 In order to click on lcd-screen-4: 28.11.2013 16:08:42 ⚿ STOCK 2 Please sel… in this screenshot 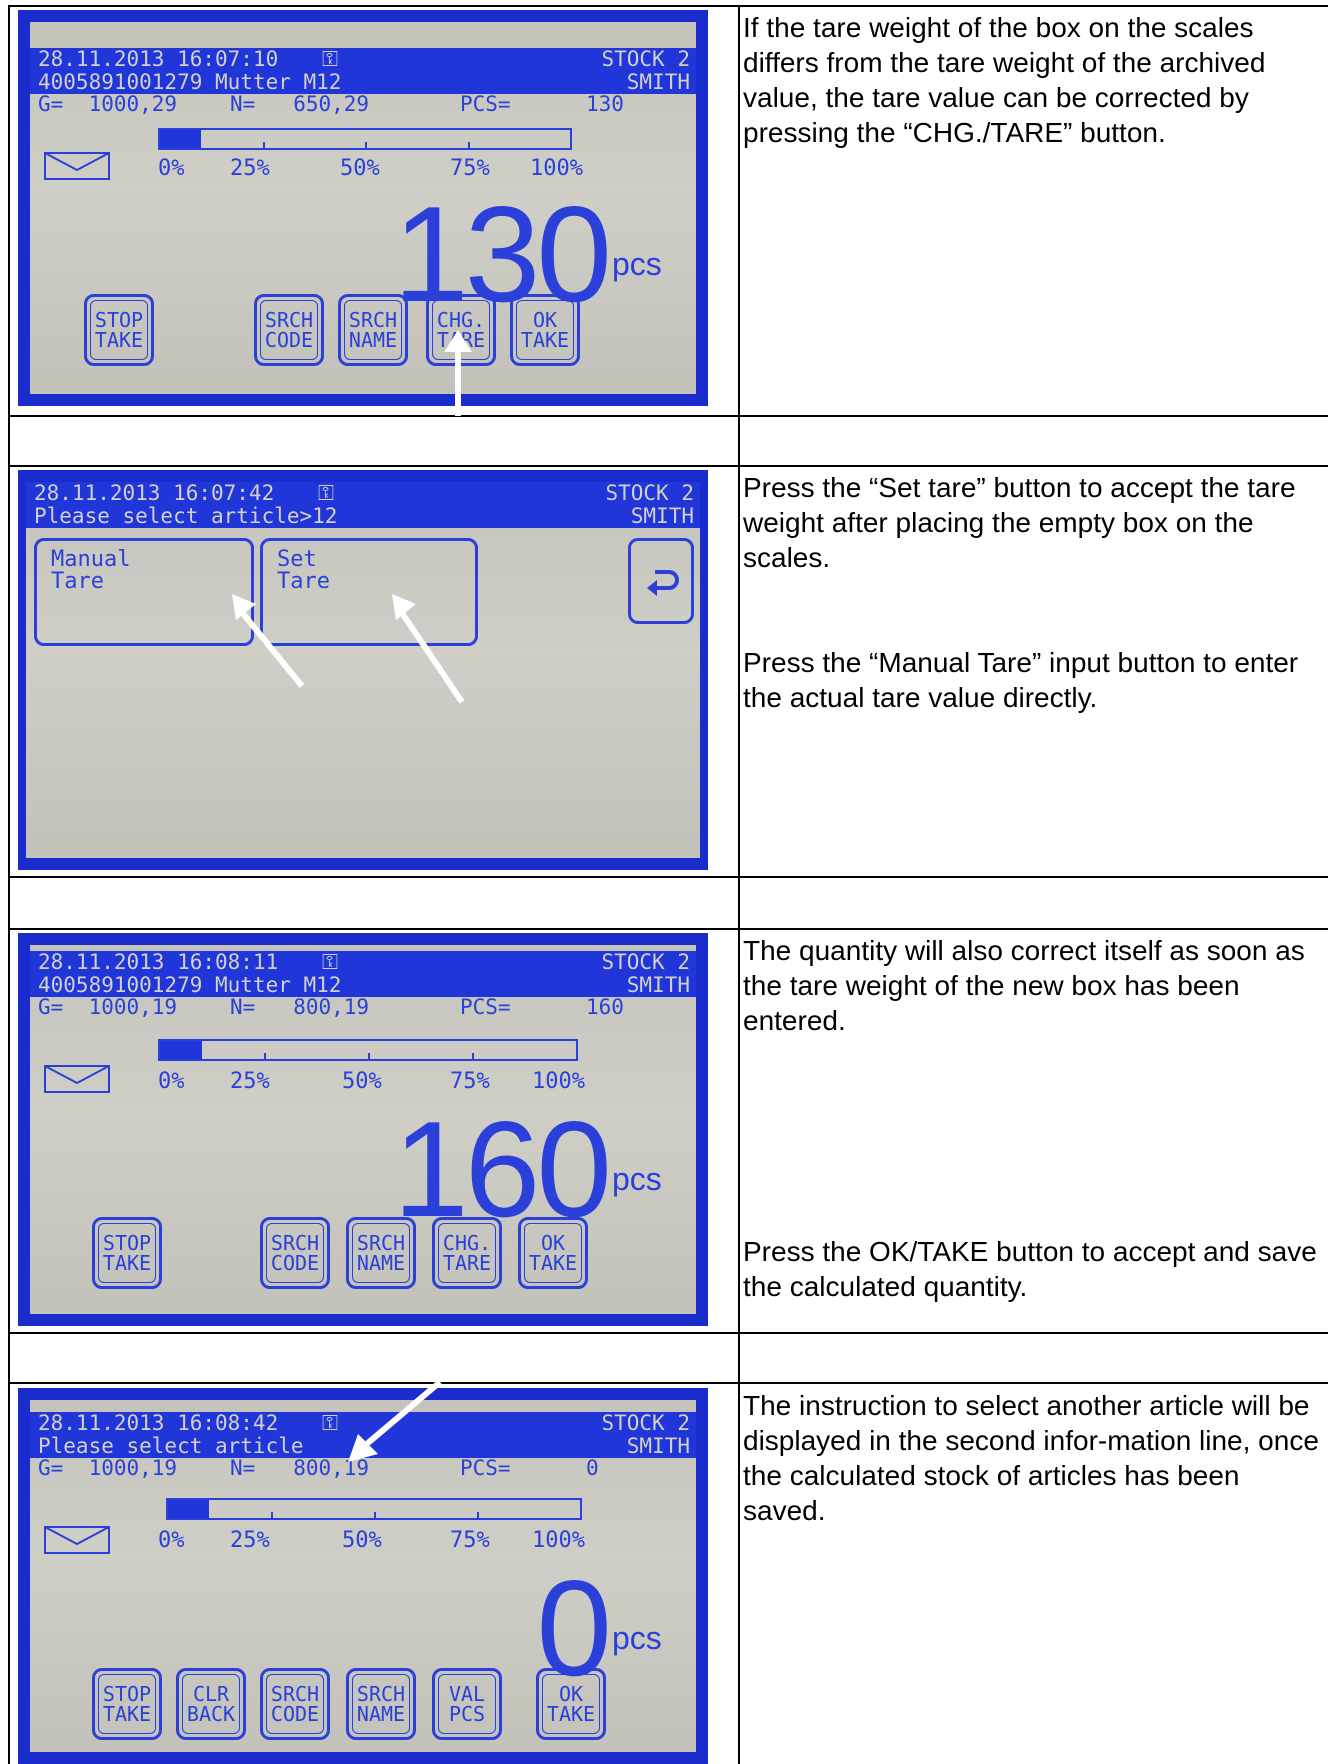, I will do `click(363, 1576)`.